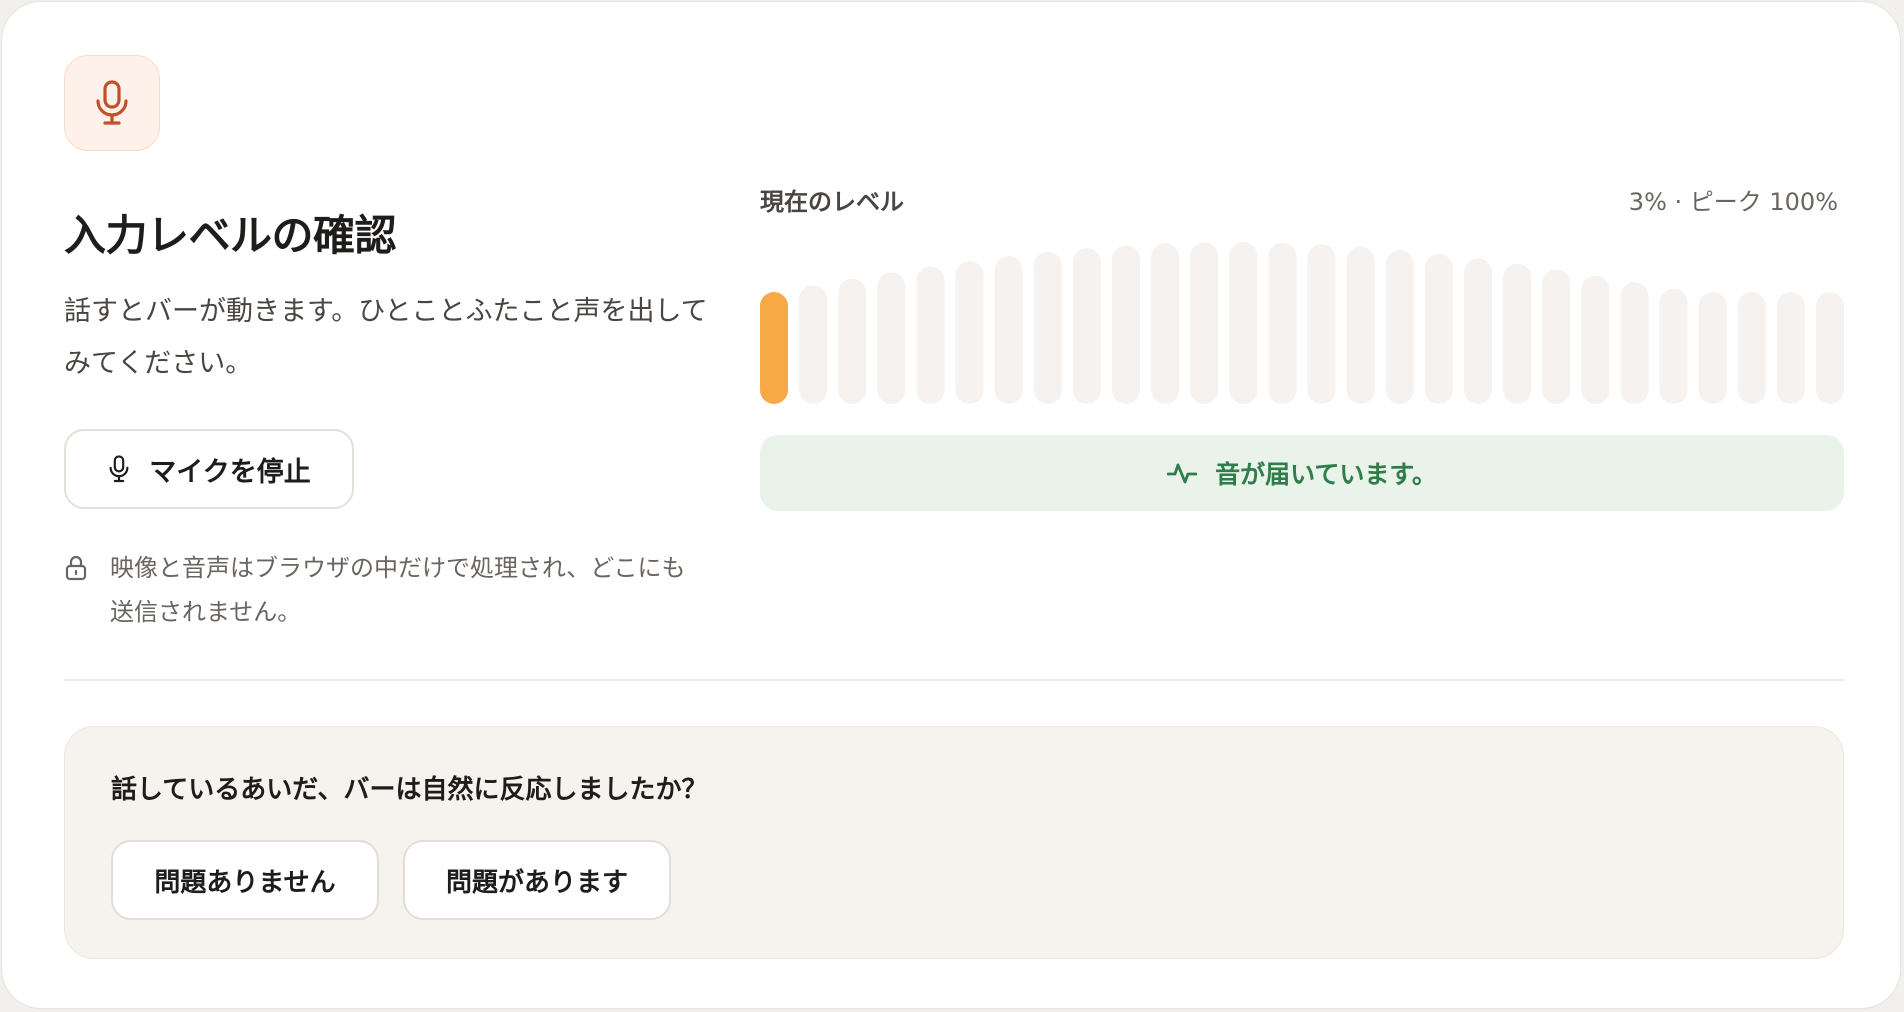 The width and height of the screenshot is (1904, 1012). I want to click on status-banner: 音が届いています。, so click(1302, 473).